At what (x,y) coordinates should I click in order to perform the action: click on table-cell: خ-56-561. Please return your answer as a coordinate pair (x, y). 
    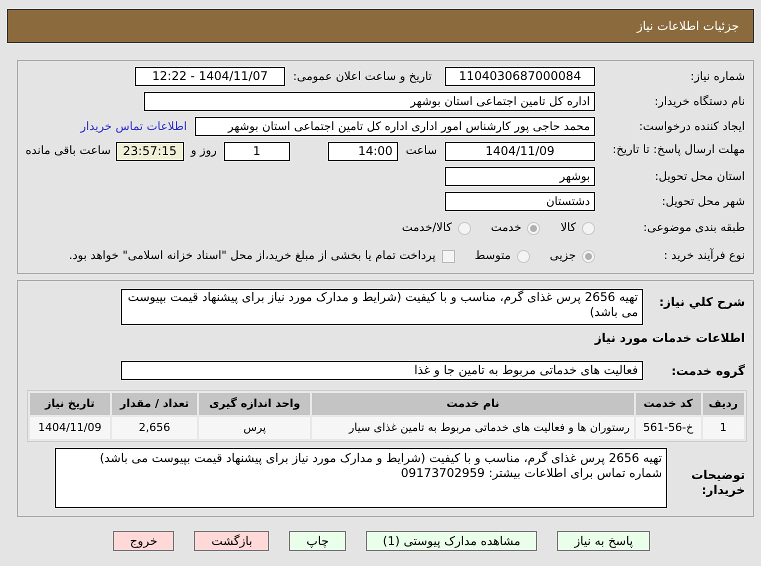
    Looking at the image, I should click on (668, 428).